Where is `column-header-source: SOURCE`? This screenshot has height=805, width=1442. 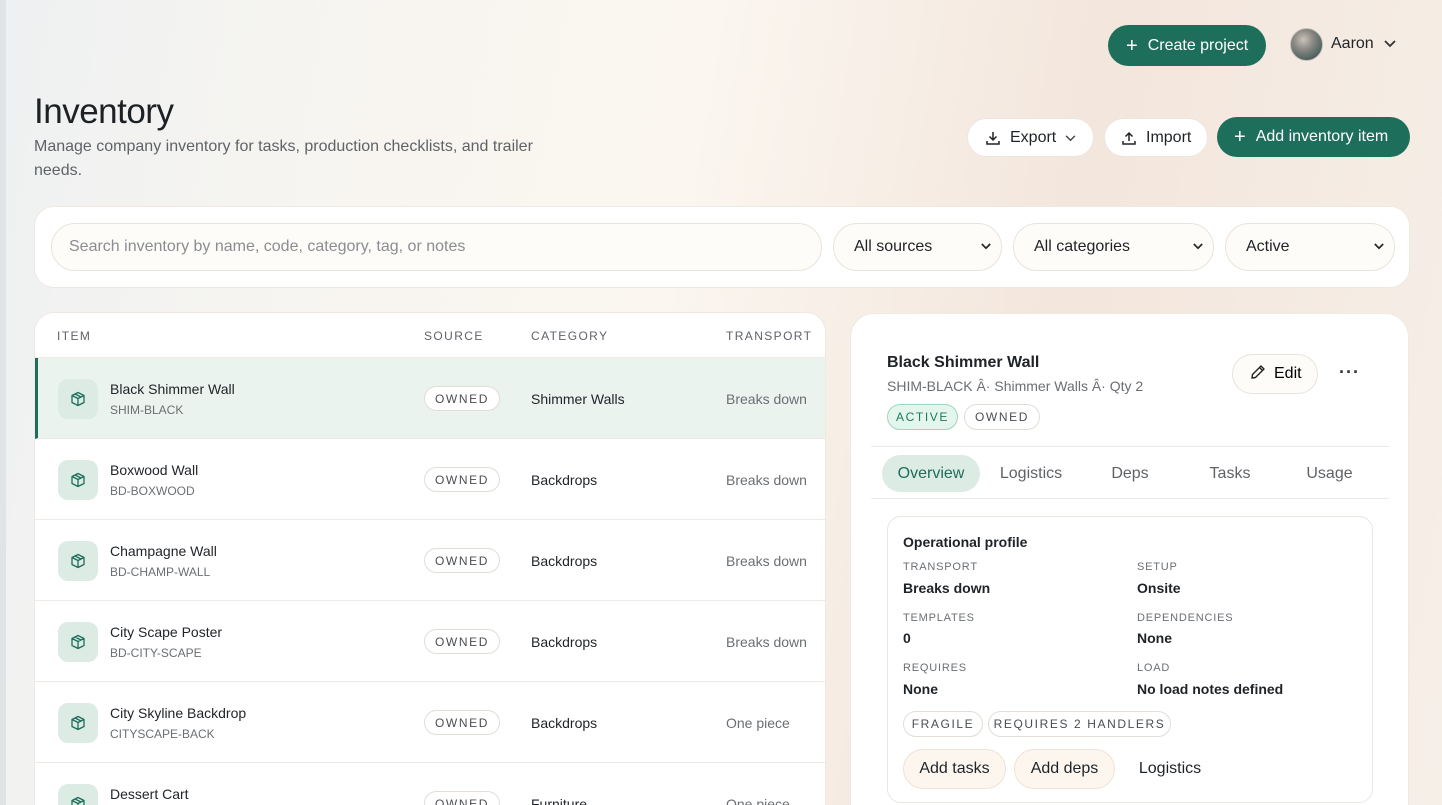 column-header-source: SOURCE is located at coordinates (454, 336).